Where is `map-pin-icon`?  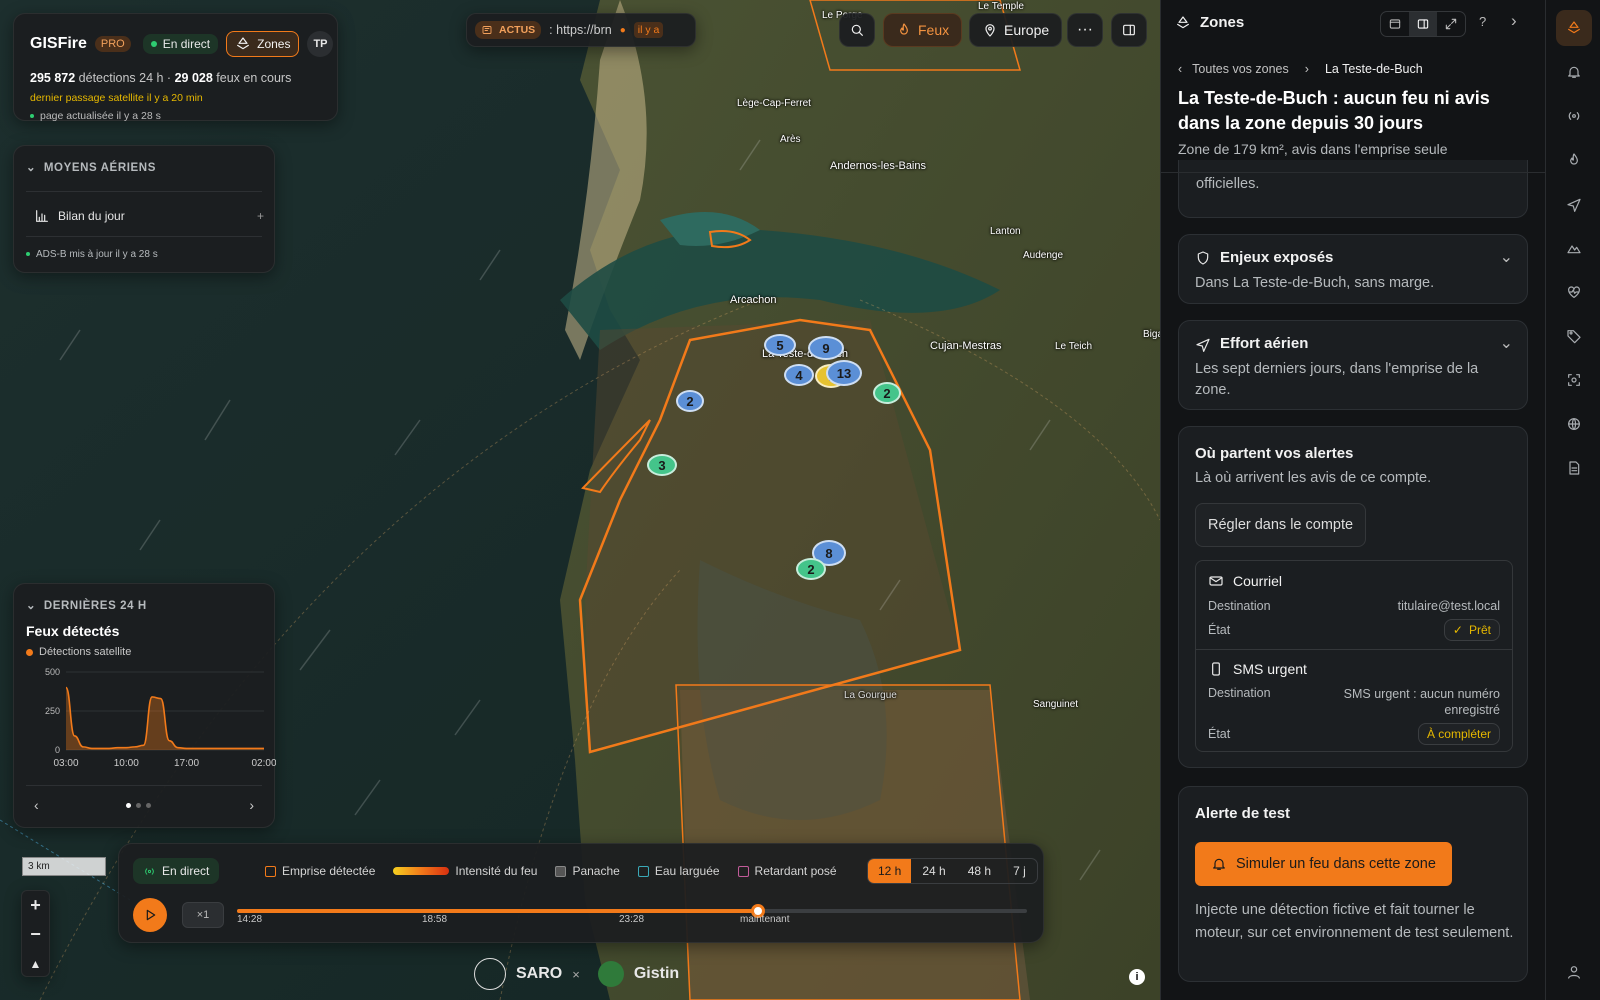 map-pin-icon is located at coordinates (990, 30).